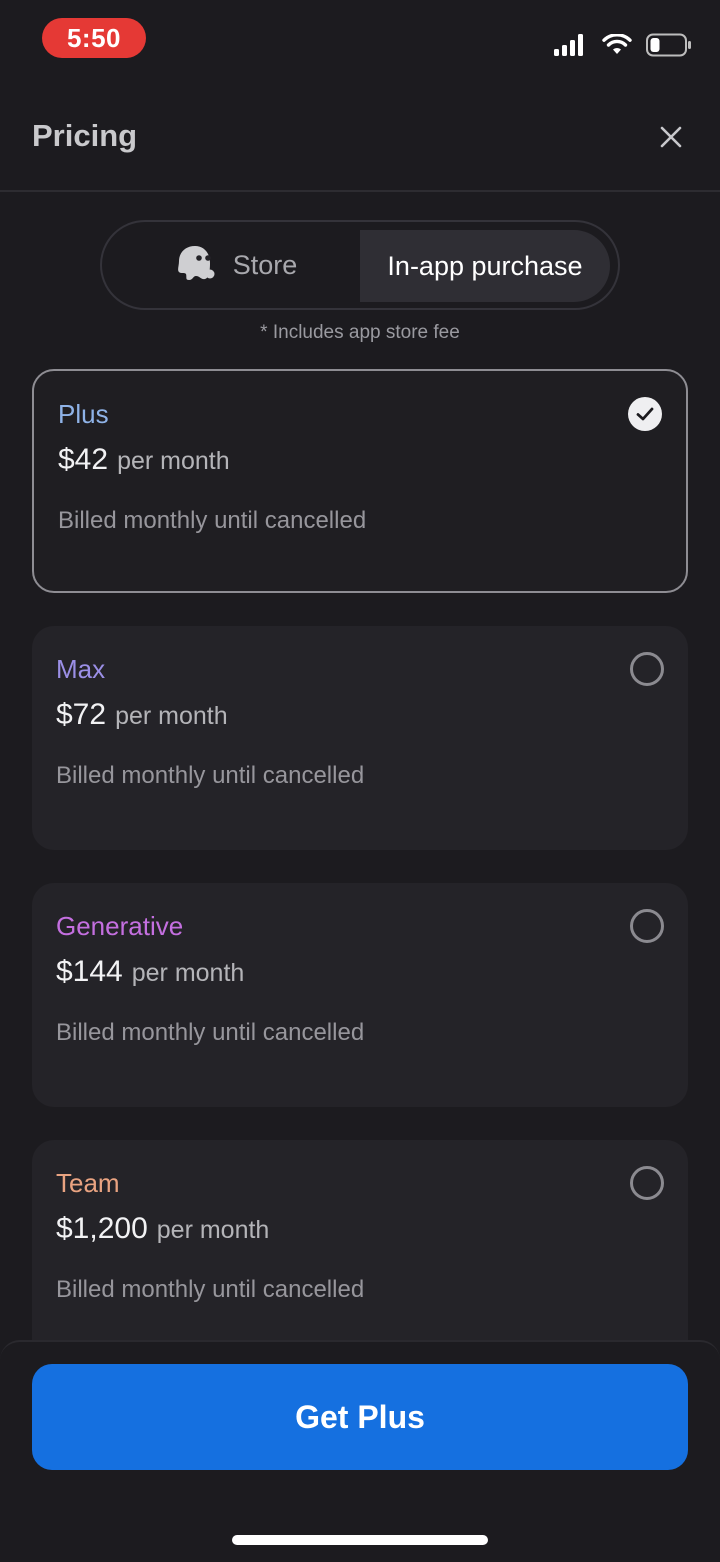  I want to click on status-time: 5:50, so click(94, 38).